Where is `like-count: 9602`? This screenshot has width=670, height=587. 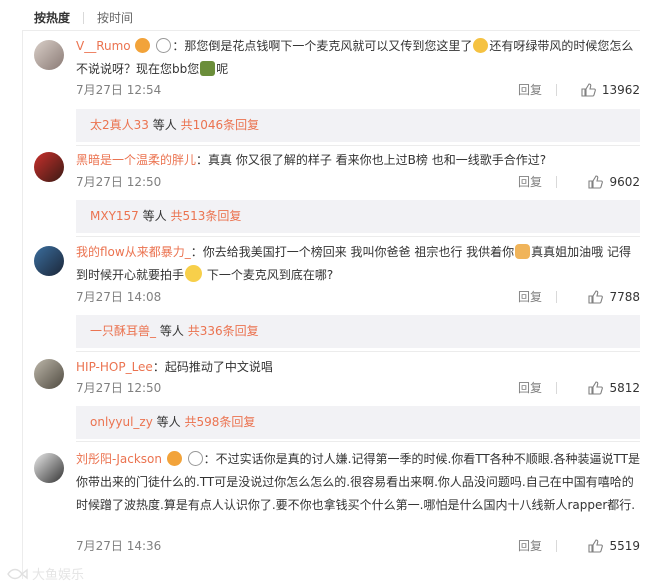
like-count: 9602 is located at coordinates (624, 182).